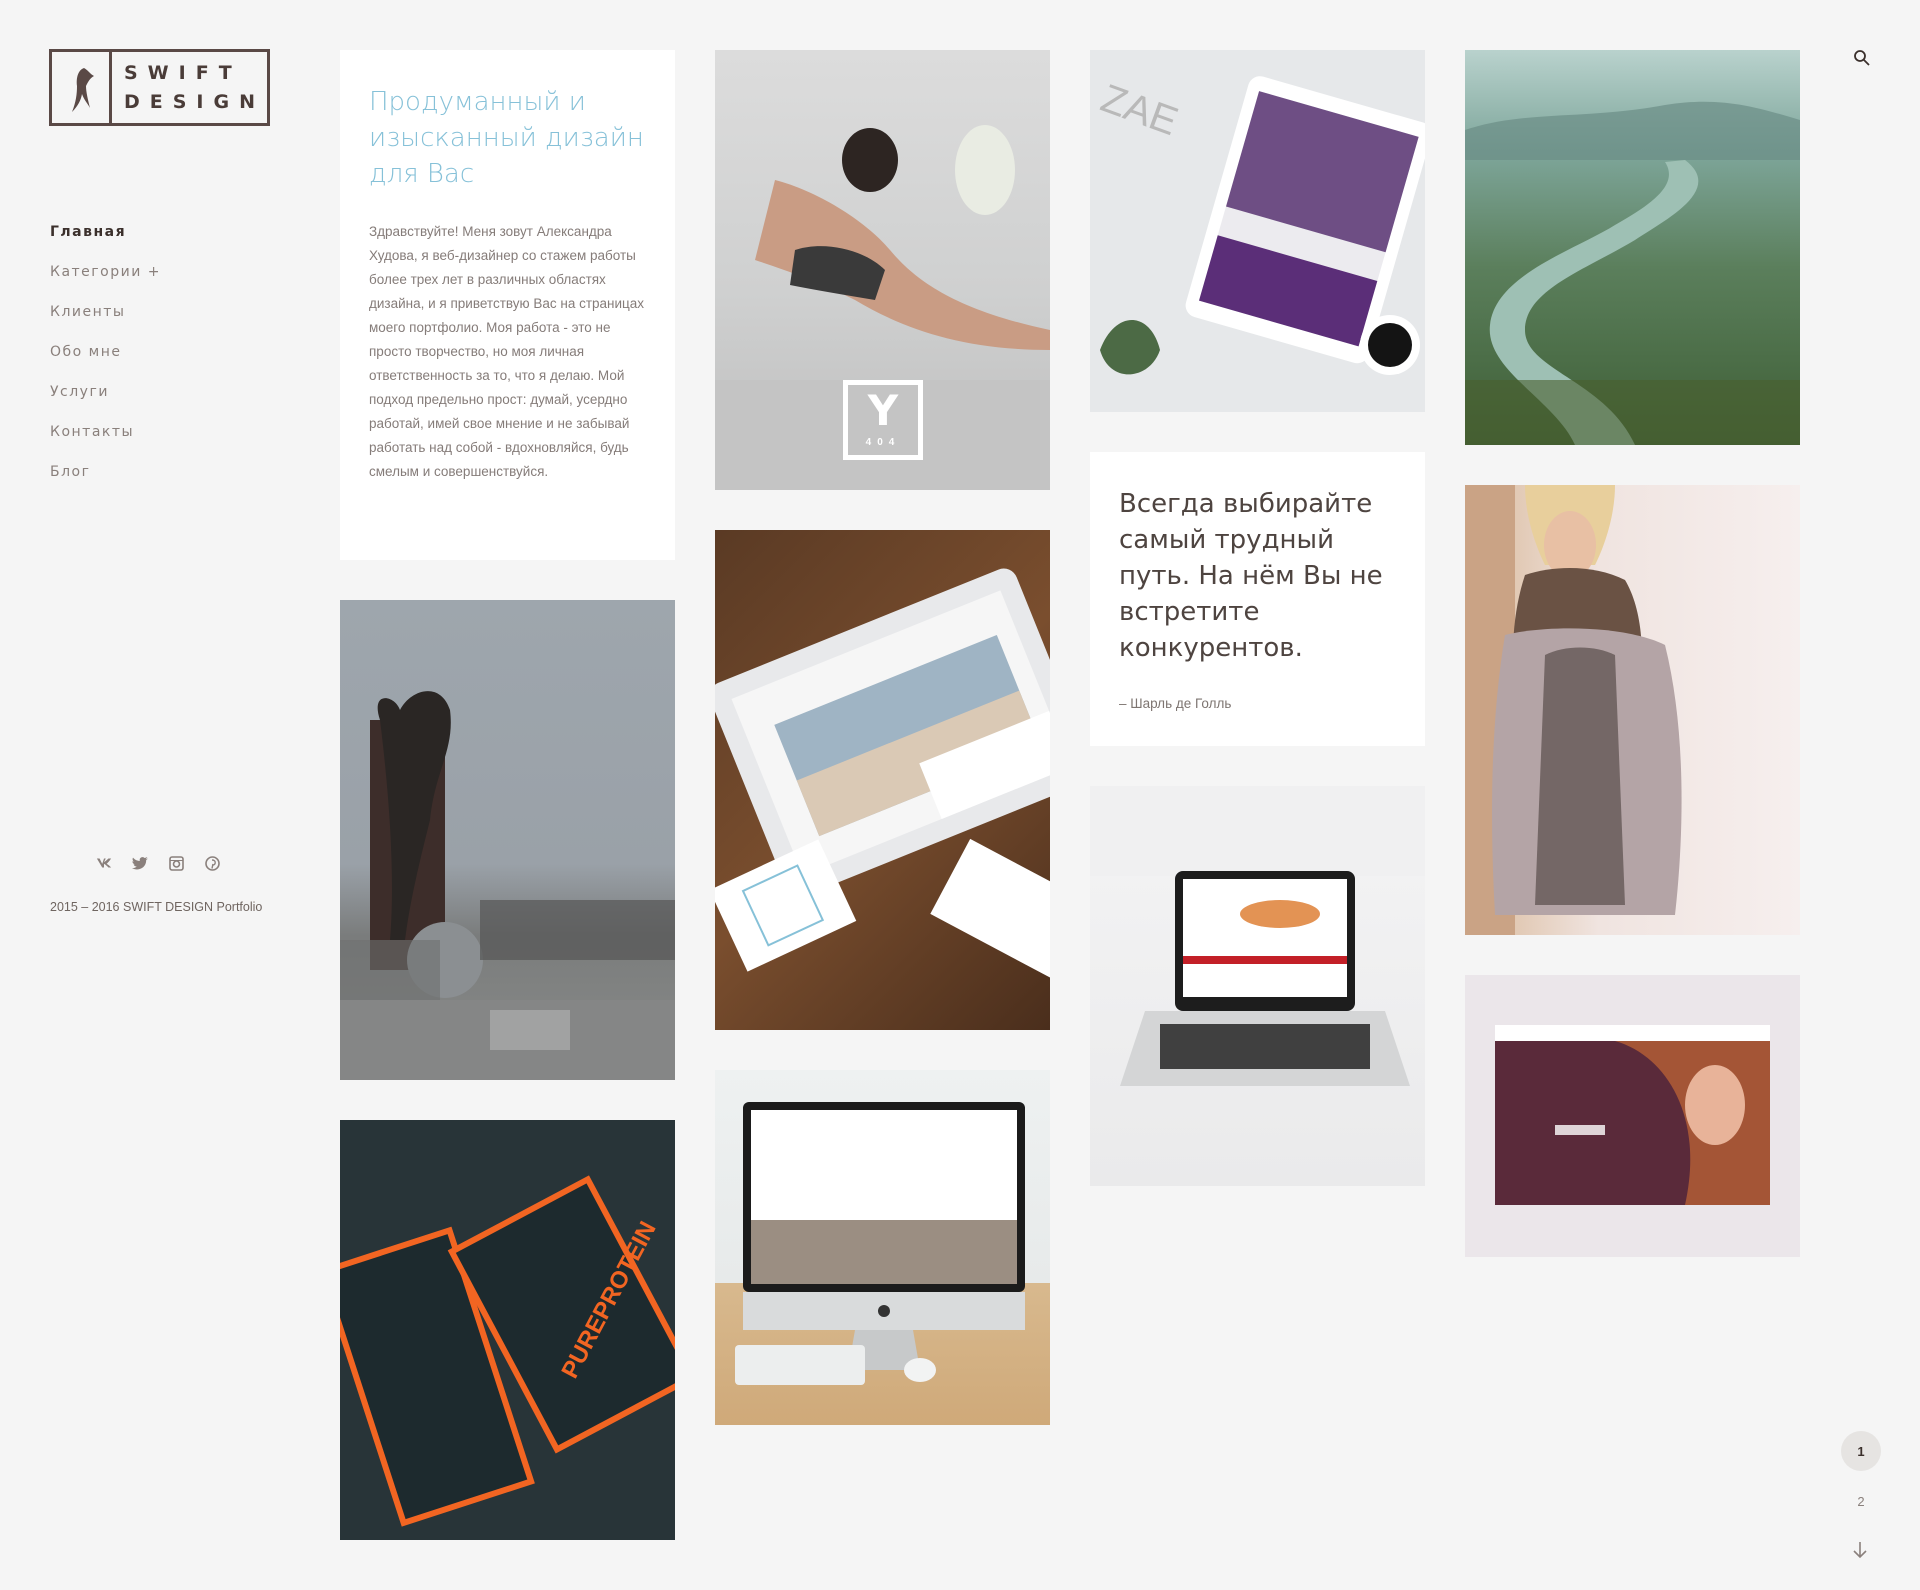 Image resolution: width=1920 pixels, height=1590 pixels. Describe the element at coordinates (1175, 703) in the screenshot. I see `quote-author: – Шарль де Голль` at that location.